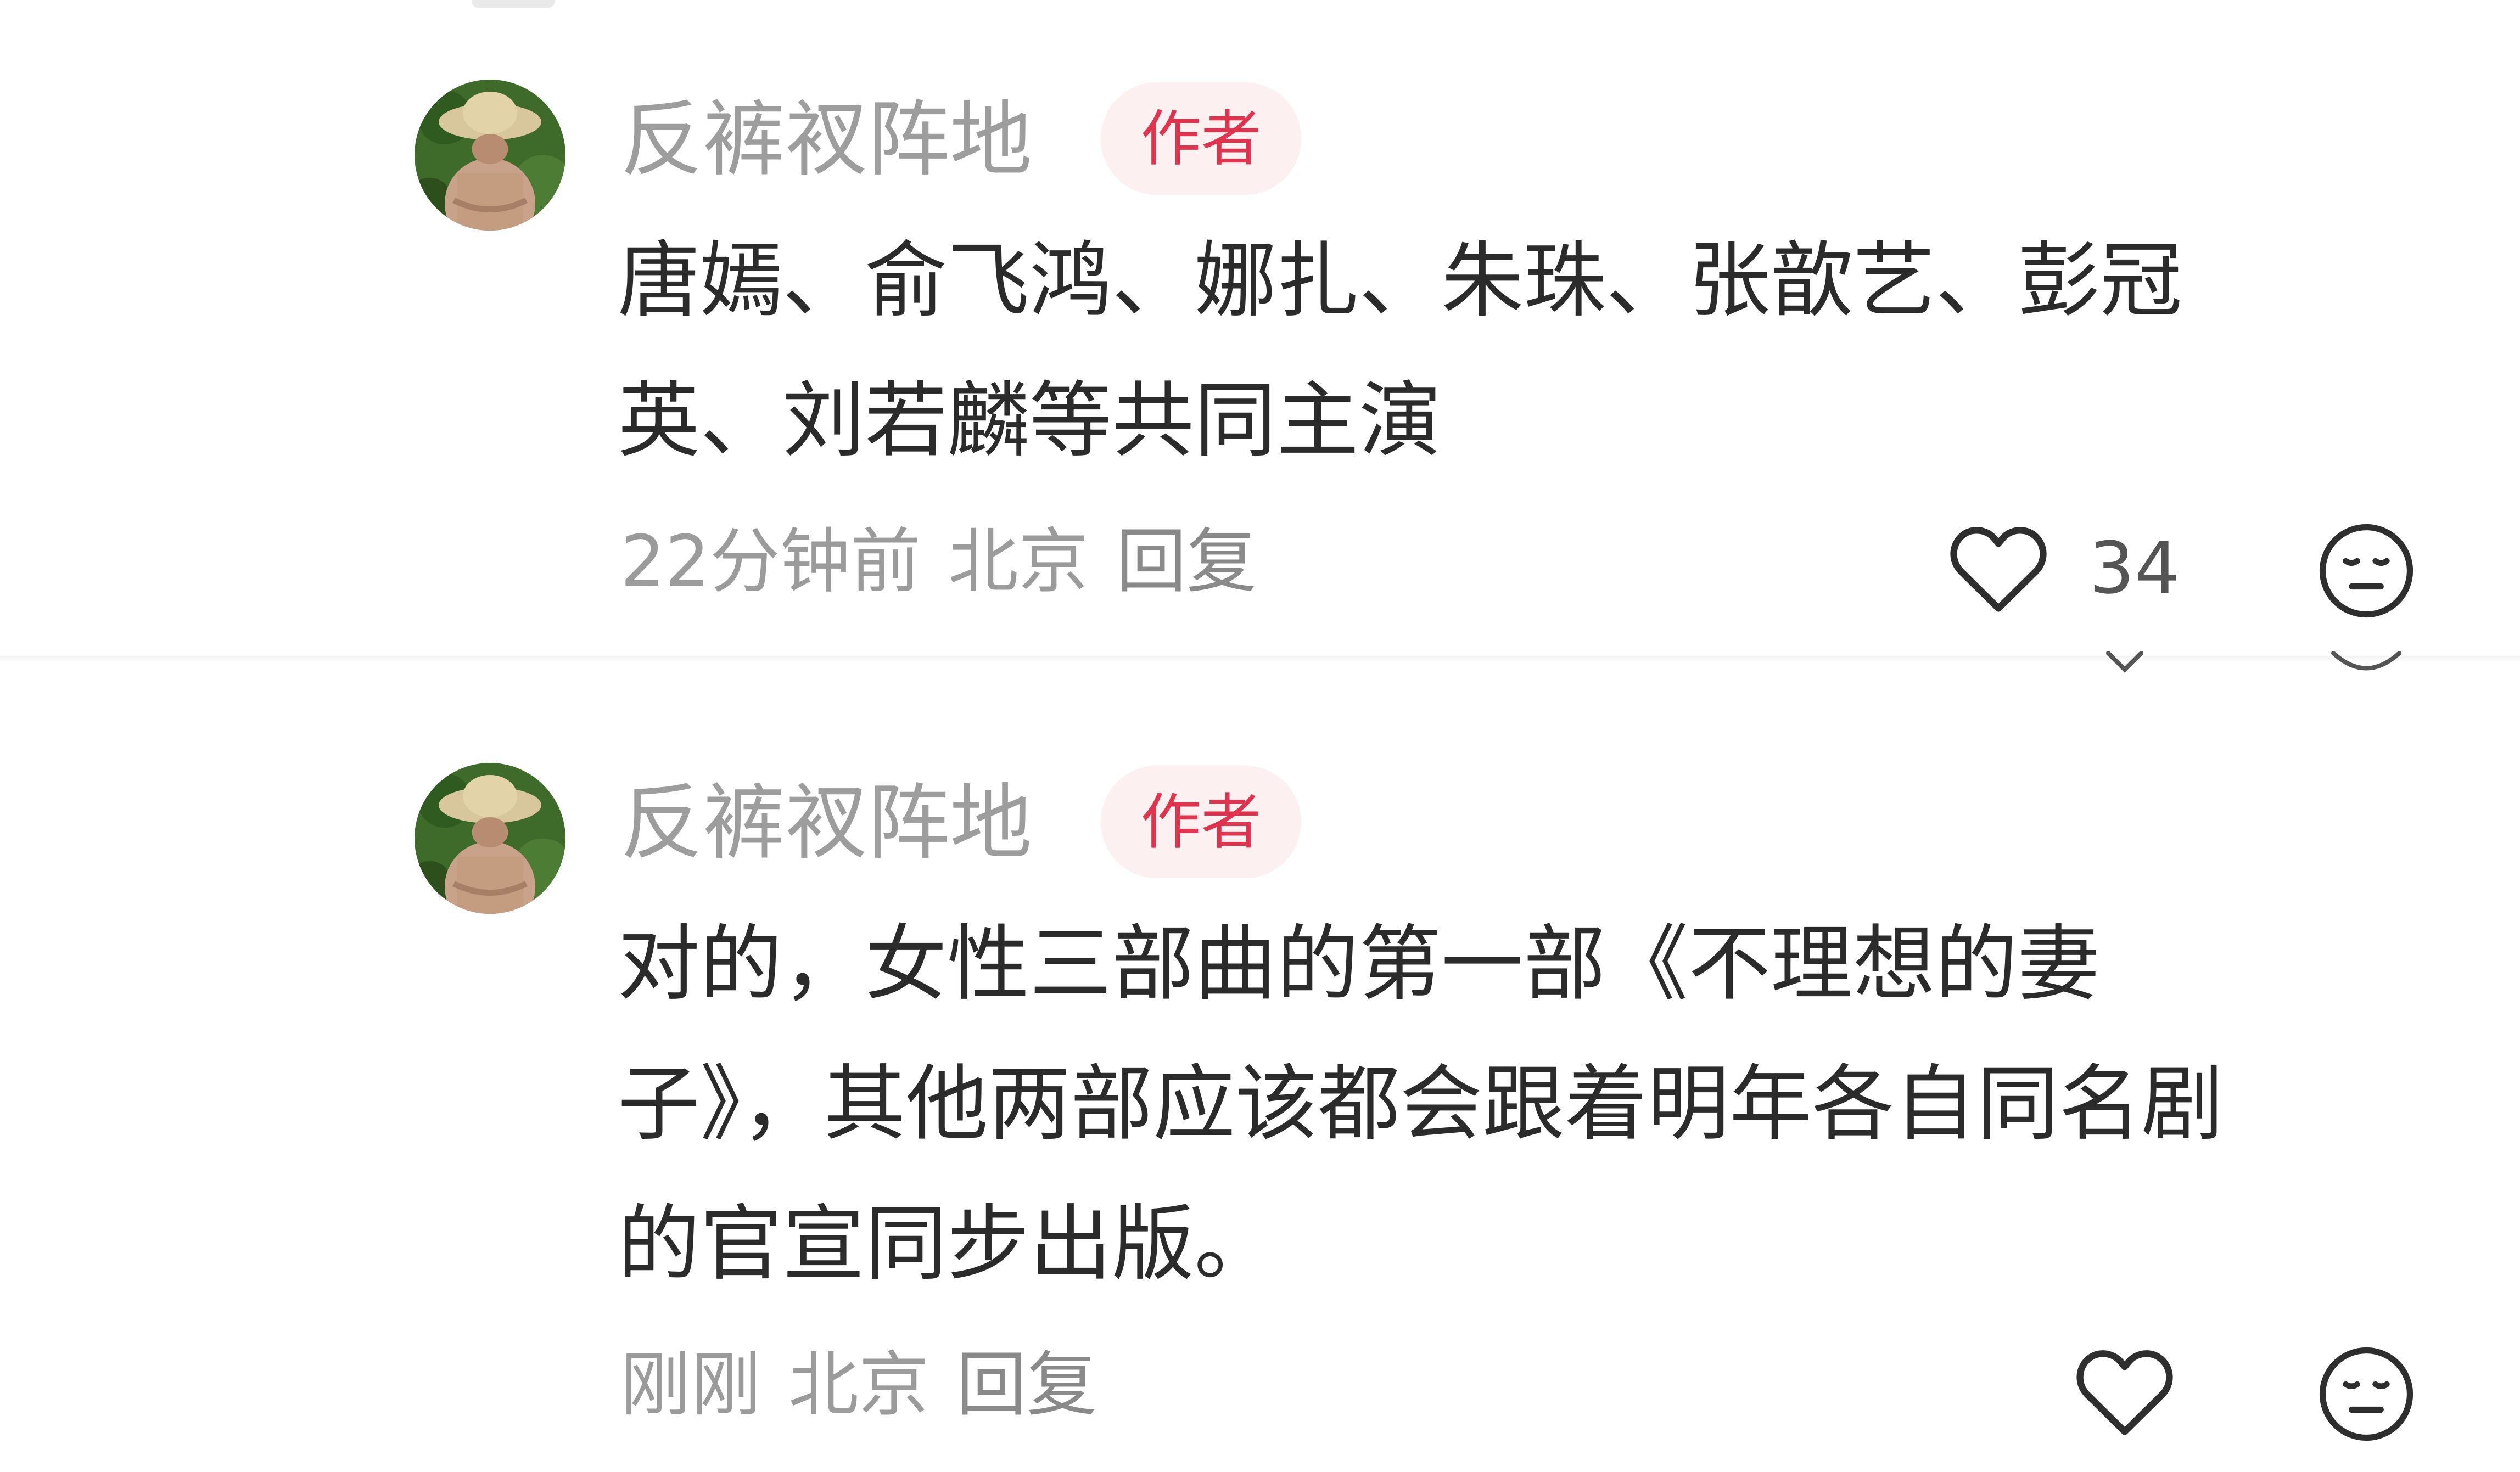 The width and height of the screenshot is (2520, 1472). I want to click on comment-meta: 22分钟前 北京 回复, so click(952, 562).